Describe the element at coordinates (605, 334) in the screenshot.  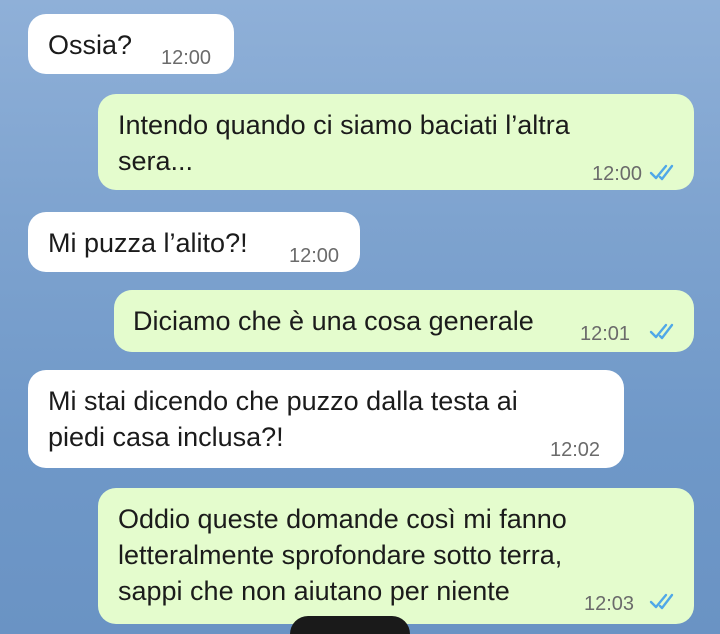
I see `message-time: 12:01` at that location.